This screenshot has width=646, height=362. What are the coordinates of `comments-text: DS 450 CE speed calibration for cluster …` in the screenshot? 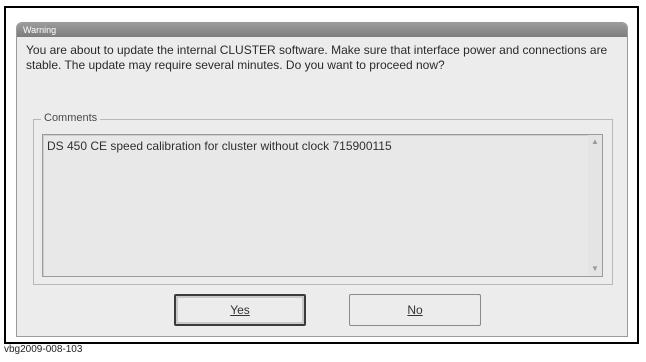 It's located at (219, 146).